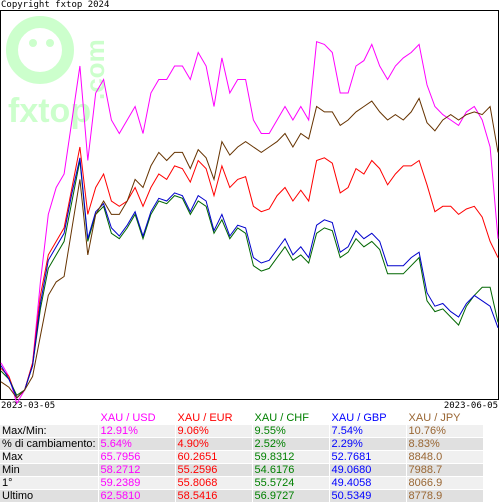 The height and width of the screenshot is (503, 500). Describe the element at coordinates (28, 406) in the screenshot. I see `x-axis-start-label: 2023-03-05` at that location.